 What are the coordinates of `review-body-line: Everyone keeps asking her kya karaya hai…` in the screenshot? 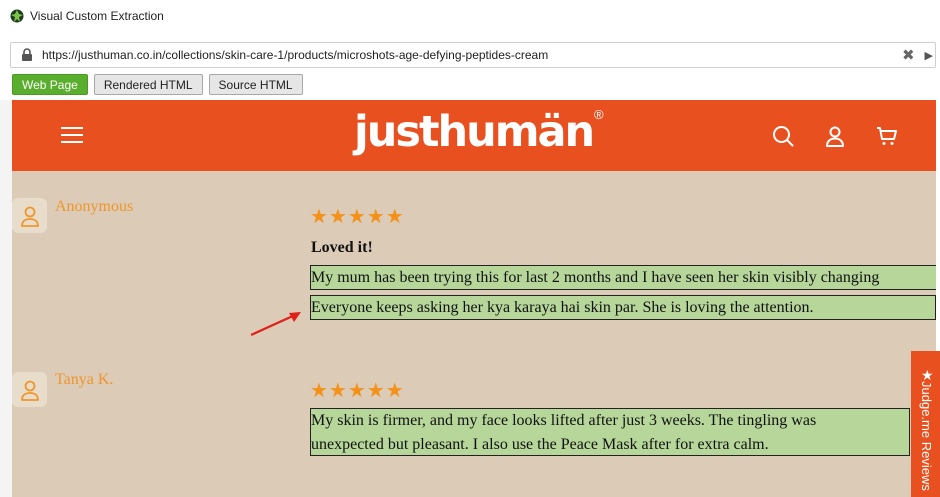 It's located at (562, 307).